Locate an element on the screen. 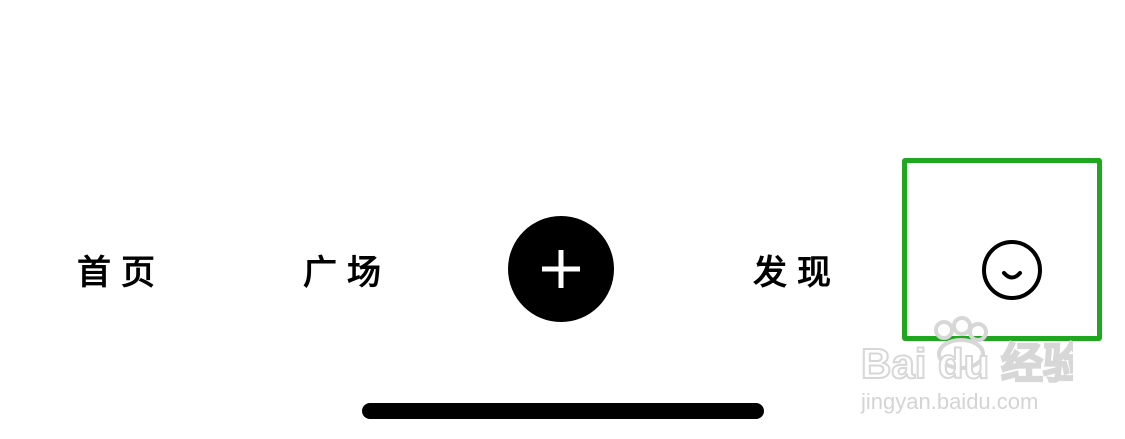 The image size is (1125, 439). smiley-face-icon is located at coordinates (1012, 270).